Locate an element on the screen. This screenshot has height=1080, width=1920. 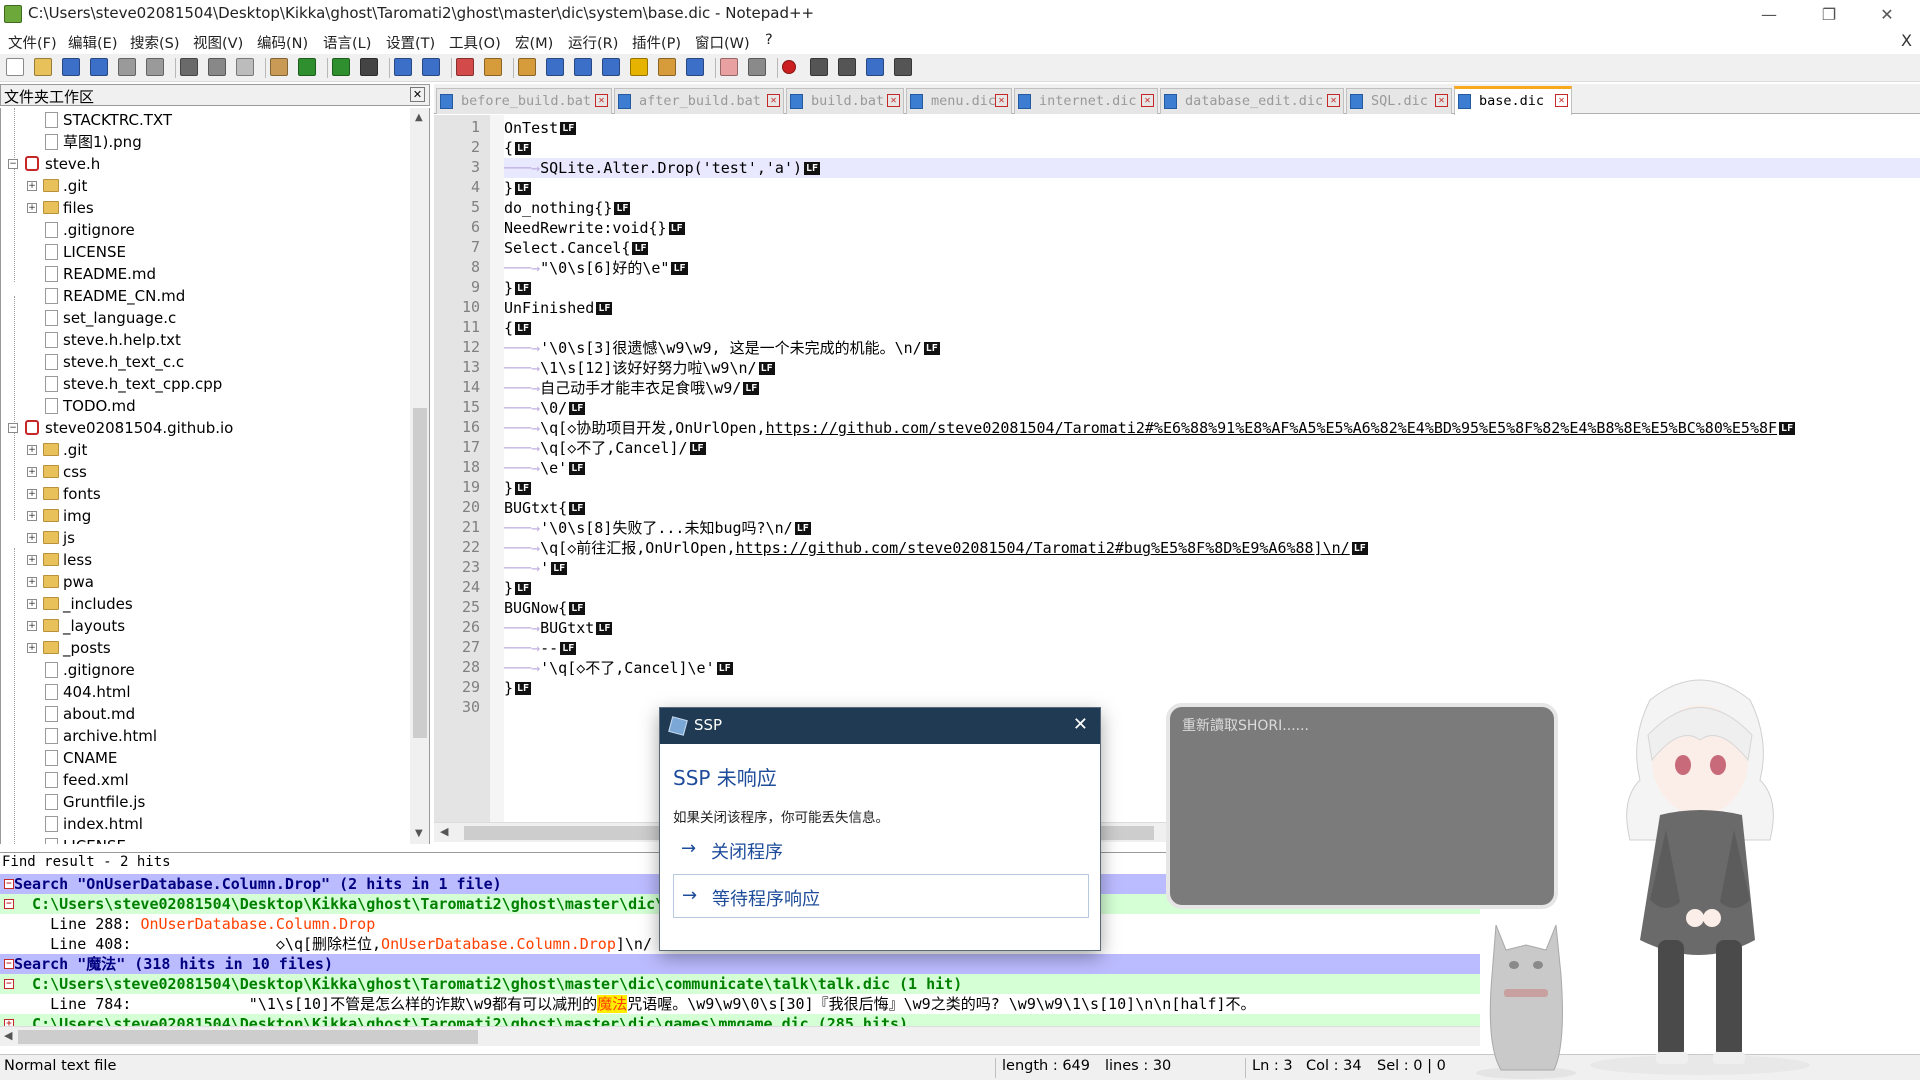
code-line: ───→' LF is located at coordinates (536, 568).